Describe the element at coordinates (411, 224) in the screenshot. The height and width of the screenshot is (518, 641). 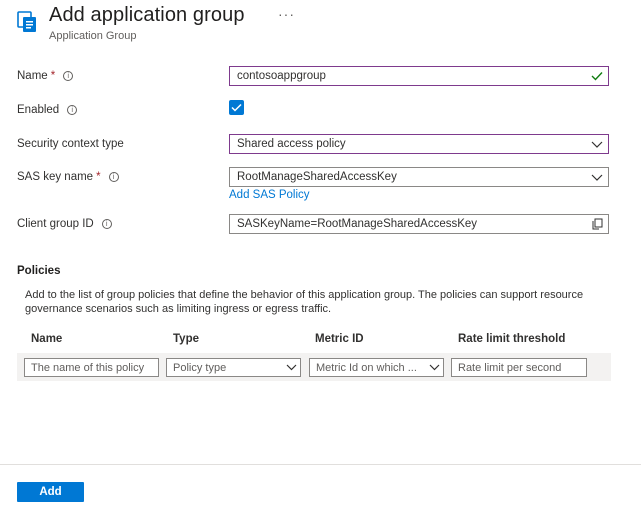
I see `client-group-id-value: SASKeyName=RootManageSharedAccessKey` at that location.